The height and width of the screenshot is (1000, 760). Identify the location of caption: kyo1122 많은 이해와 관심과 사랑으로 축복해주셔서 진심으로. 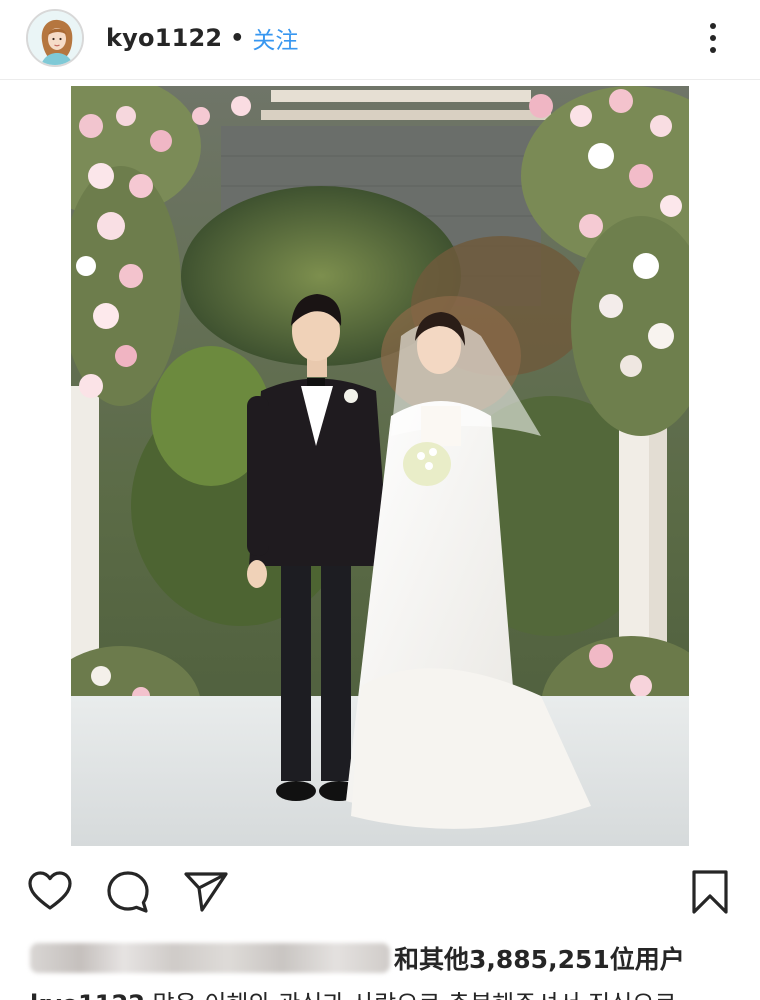
(395, 992).